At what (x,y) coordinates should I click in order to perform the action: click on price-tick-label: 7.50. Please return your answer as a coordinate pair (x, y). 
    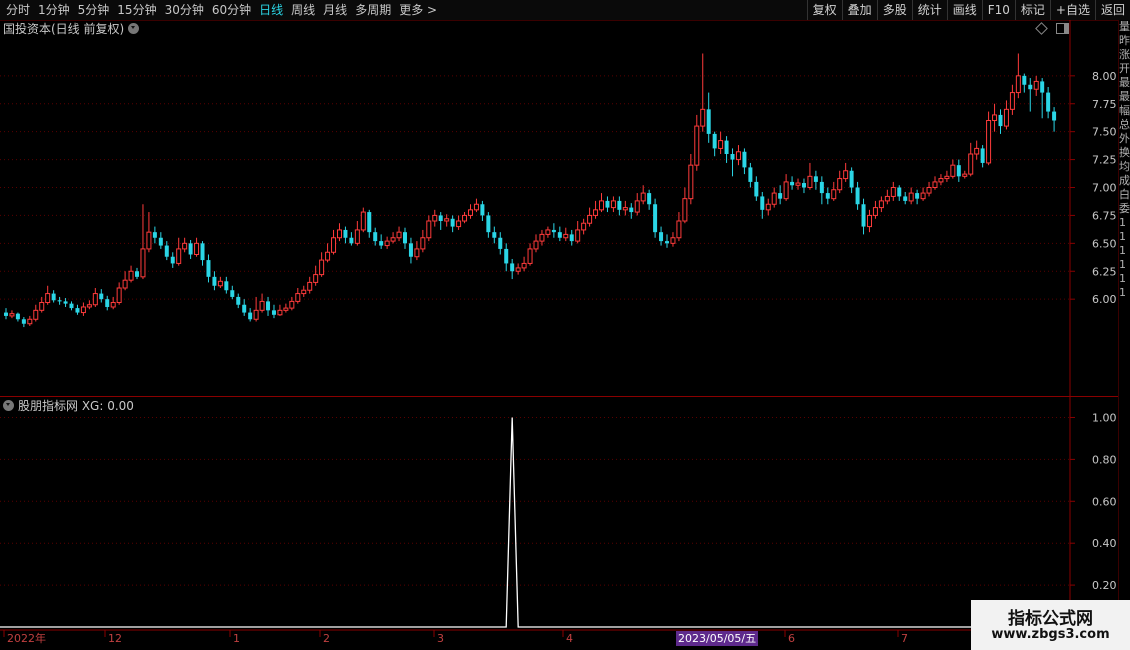
    Looking at the image, I should click on (1104, 132).